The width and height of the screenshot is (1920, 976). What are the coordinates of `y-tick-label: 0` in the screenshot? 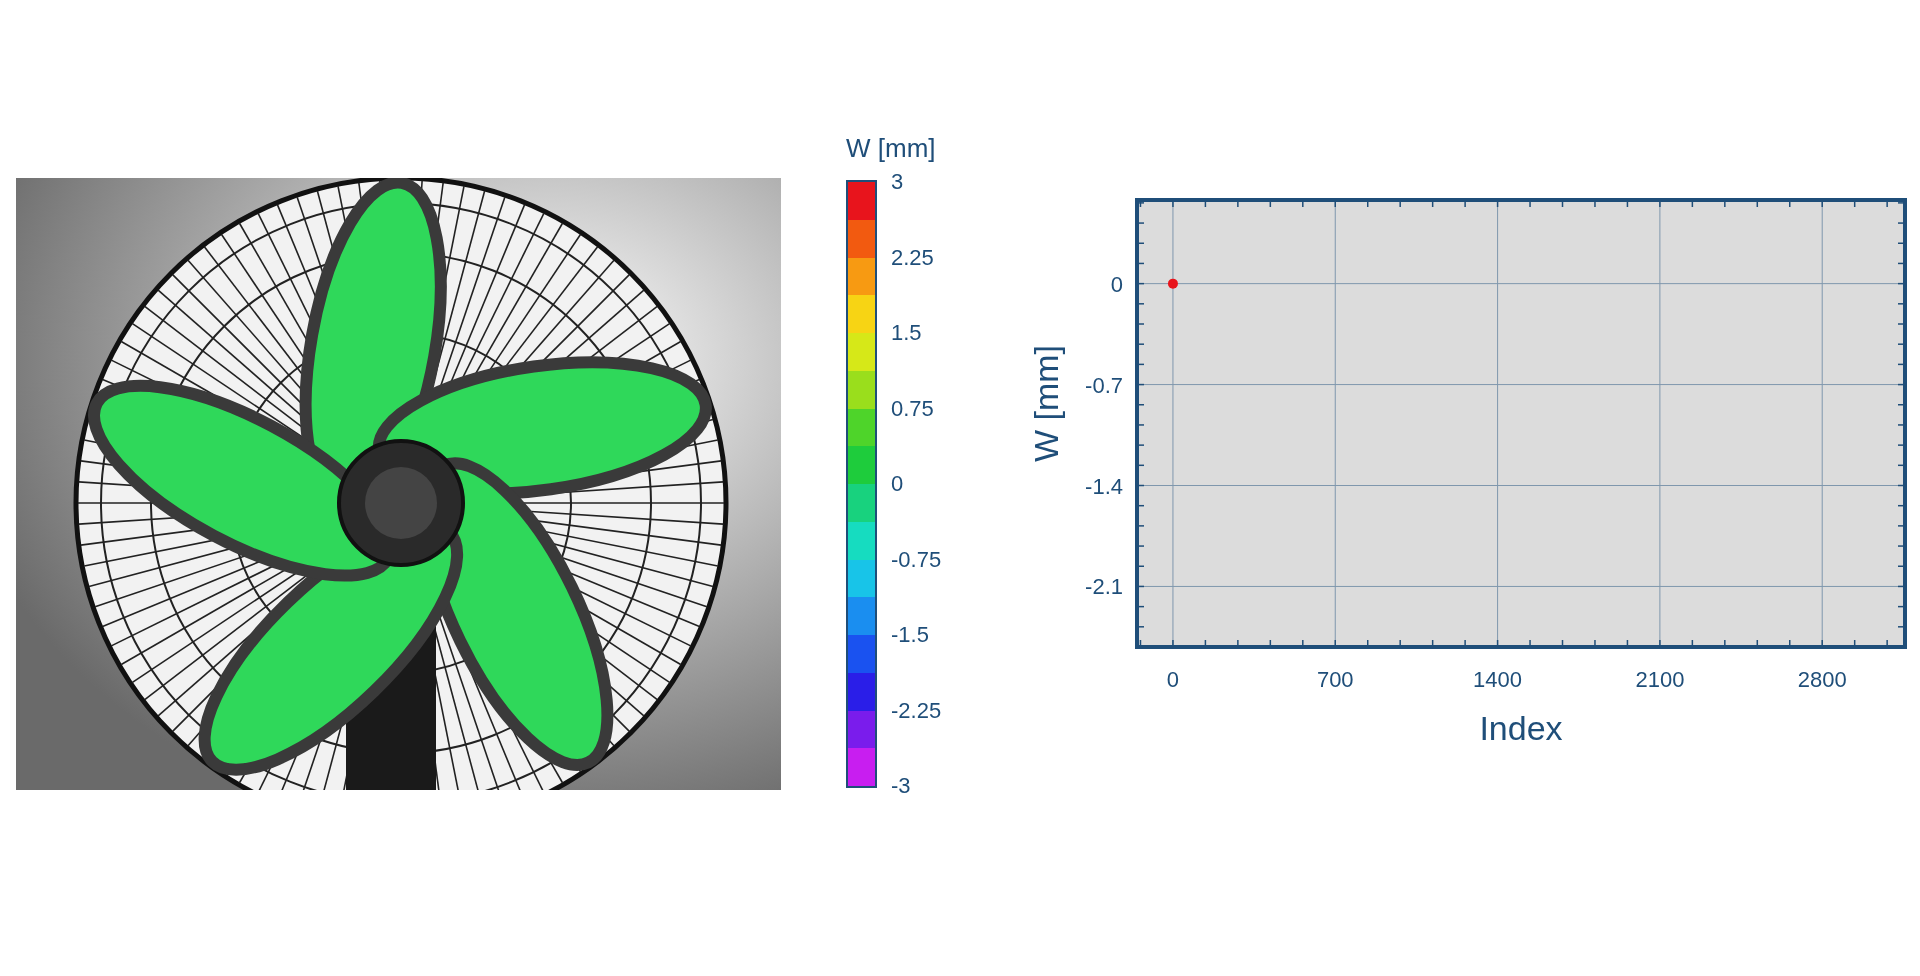 It's located at (1116, 284).